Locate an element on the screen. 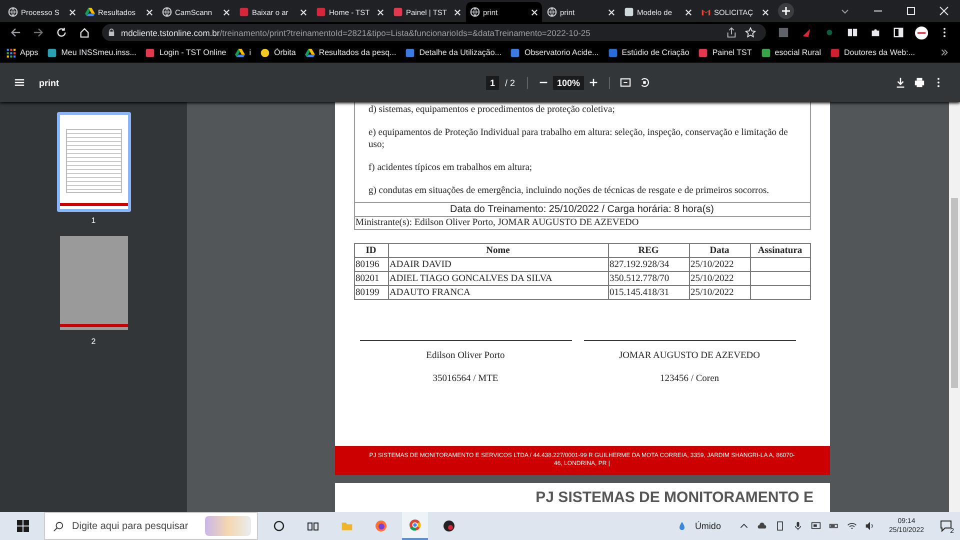 This screenshot has height=540, width=960. bookmark-link: Órbita is located at coordinates (278, 53).